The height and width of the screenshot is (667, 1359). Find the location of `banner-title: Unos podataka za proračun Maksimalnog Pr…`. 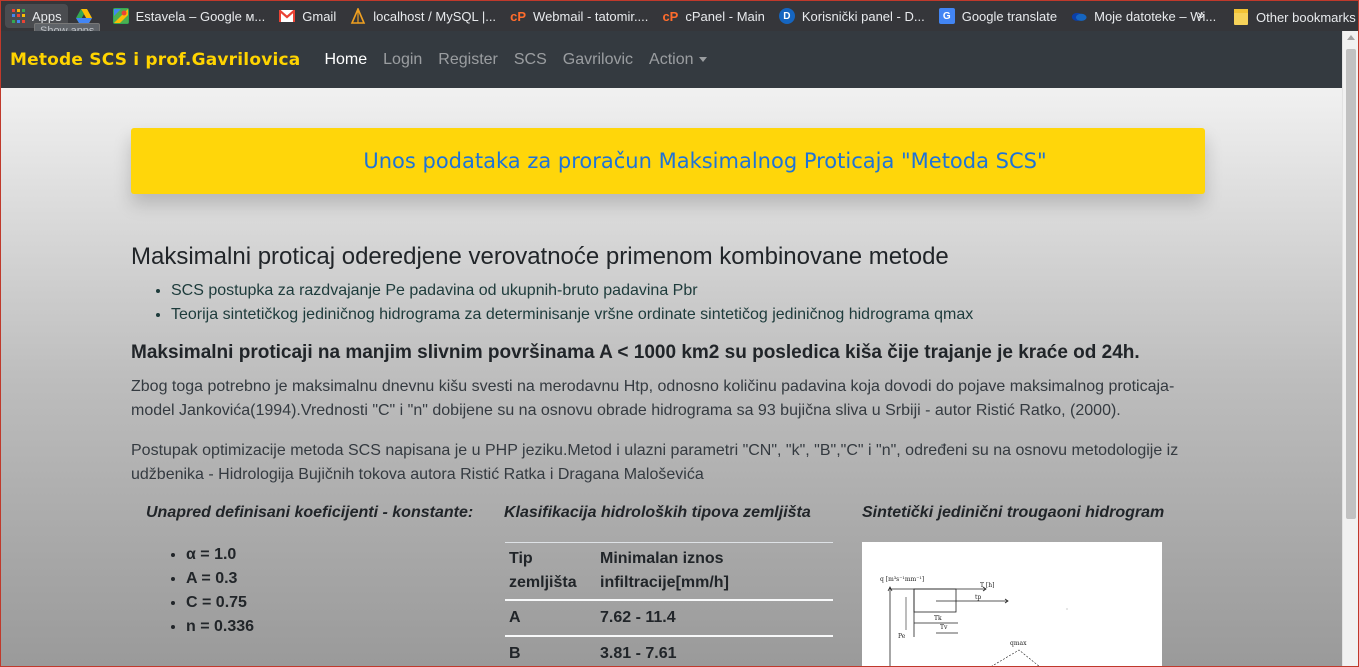

banner-title: Unos podataka za proračun Maksimalnog Pr… is located at coordinates (705, 161).